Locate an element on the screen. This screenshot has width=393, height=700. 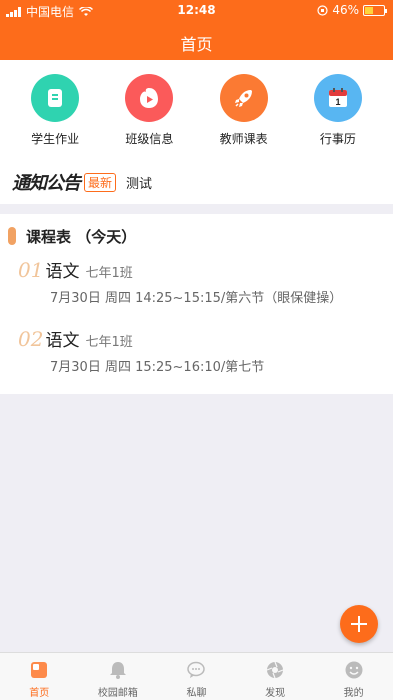
home-icon is located at coordinates (39, 670).